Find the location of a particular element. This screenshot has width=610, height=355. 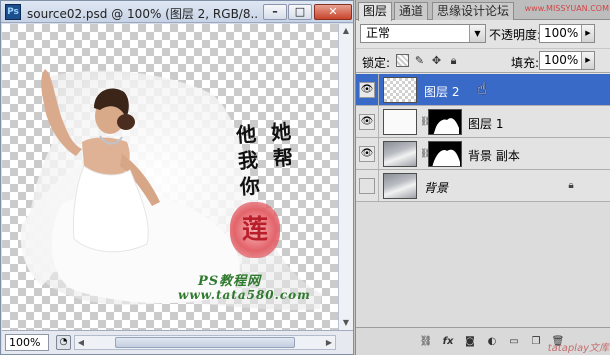

opacity-value: 100% is located at coordinates (561, 33).